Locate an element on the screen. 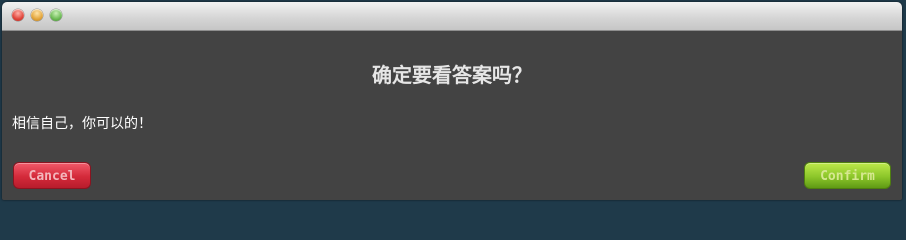  zoom-window-button is located at coordinates (56, 15).